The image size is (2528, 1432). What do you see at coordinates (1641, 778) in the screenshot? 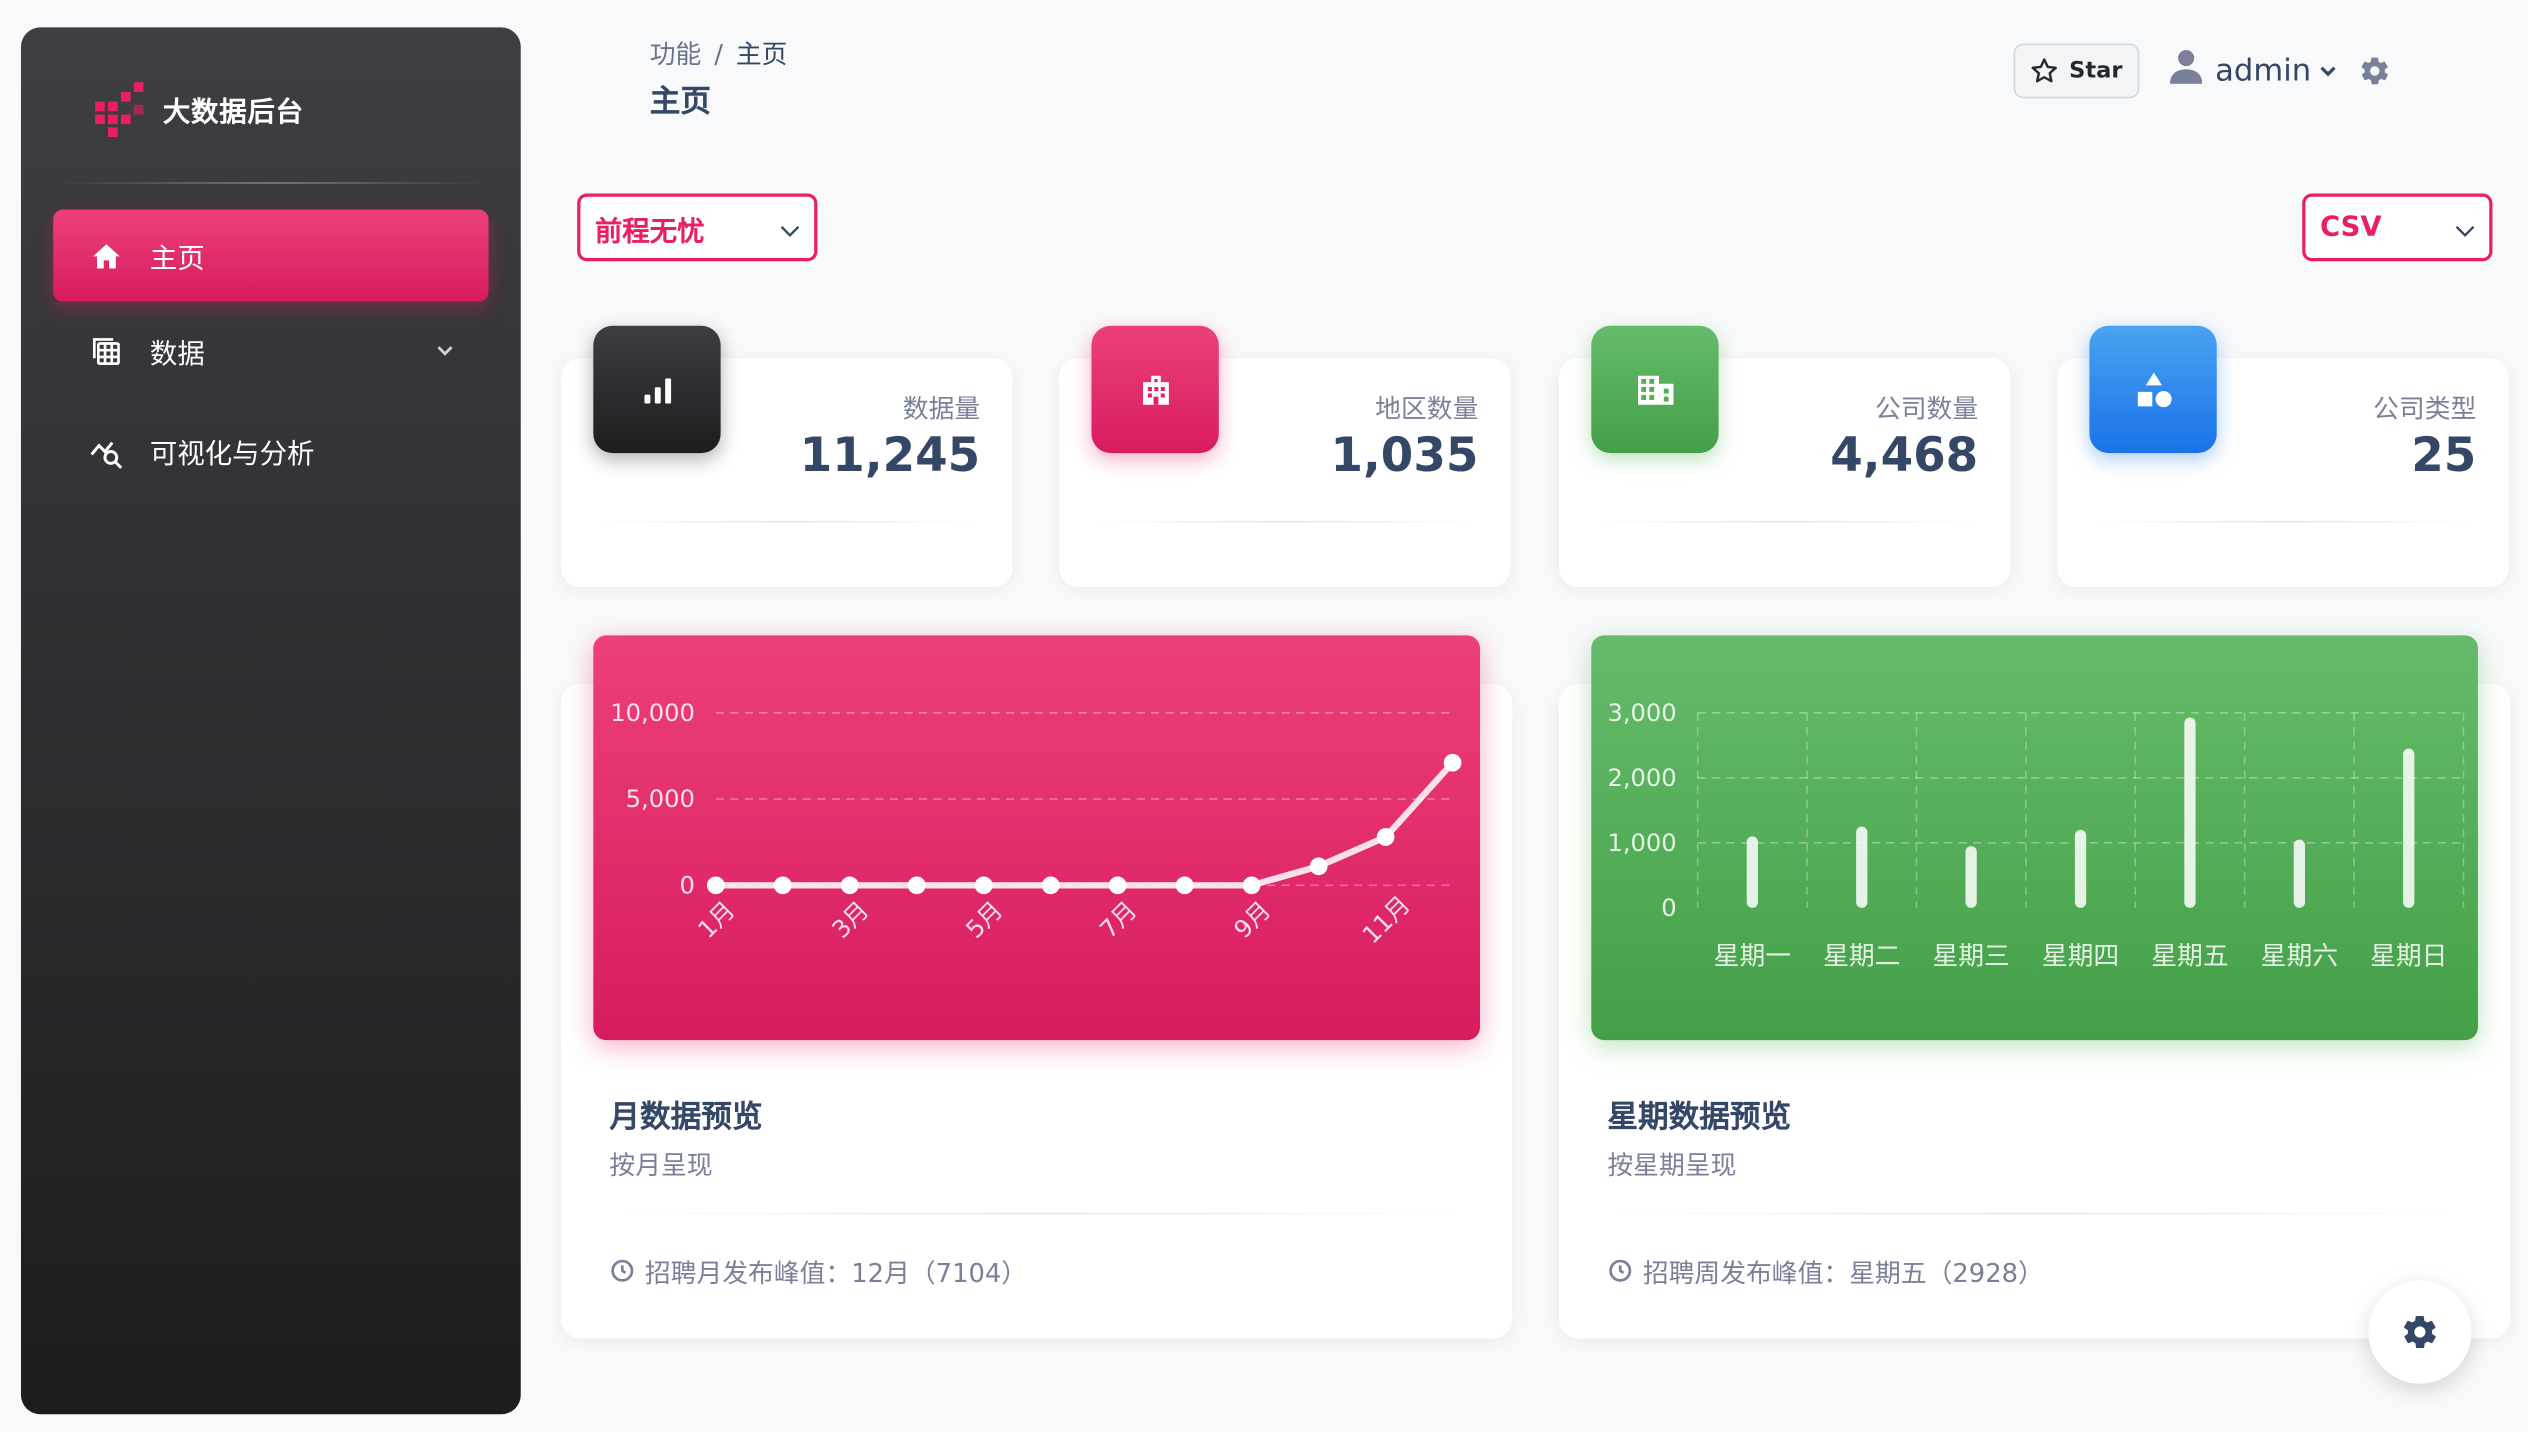
I see `y-tick-label: 2,000` at bounding box center [1641, 778].